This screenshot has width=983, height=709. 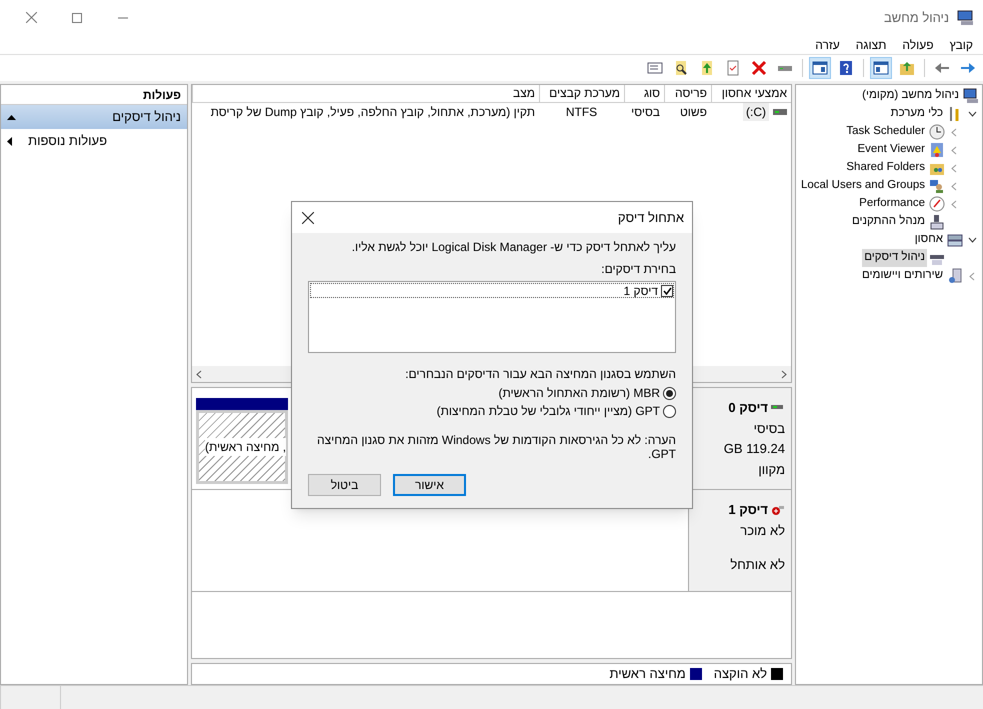 I want to click on column-header: אמצעי אחסון, so click(x=751, y=93).